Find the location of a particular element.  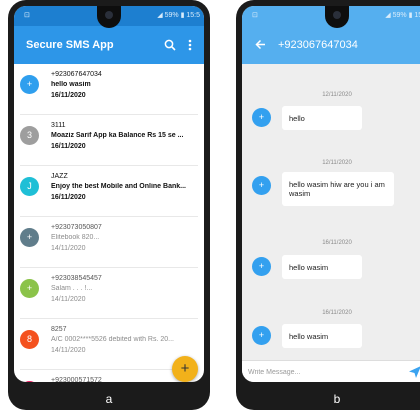

back-arrow-icon is located at coordinates (260, 45).